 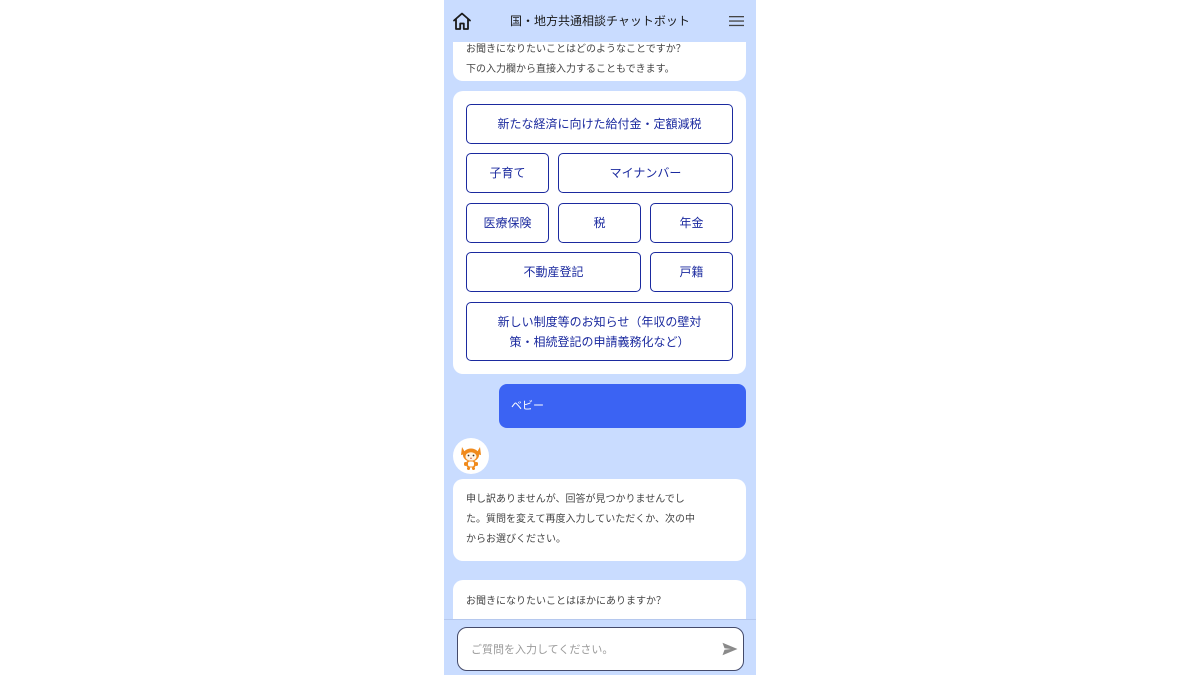 I want to click on hamburger-menu-icon, so click(x=736, y=21).